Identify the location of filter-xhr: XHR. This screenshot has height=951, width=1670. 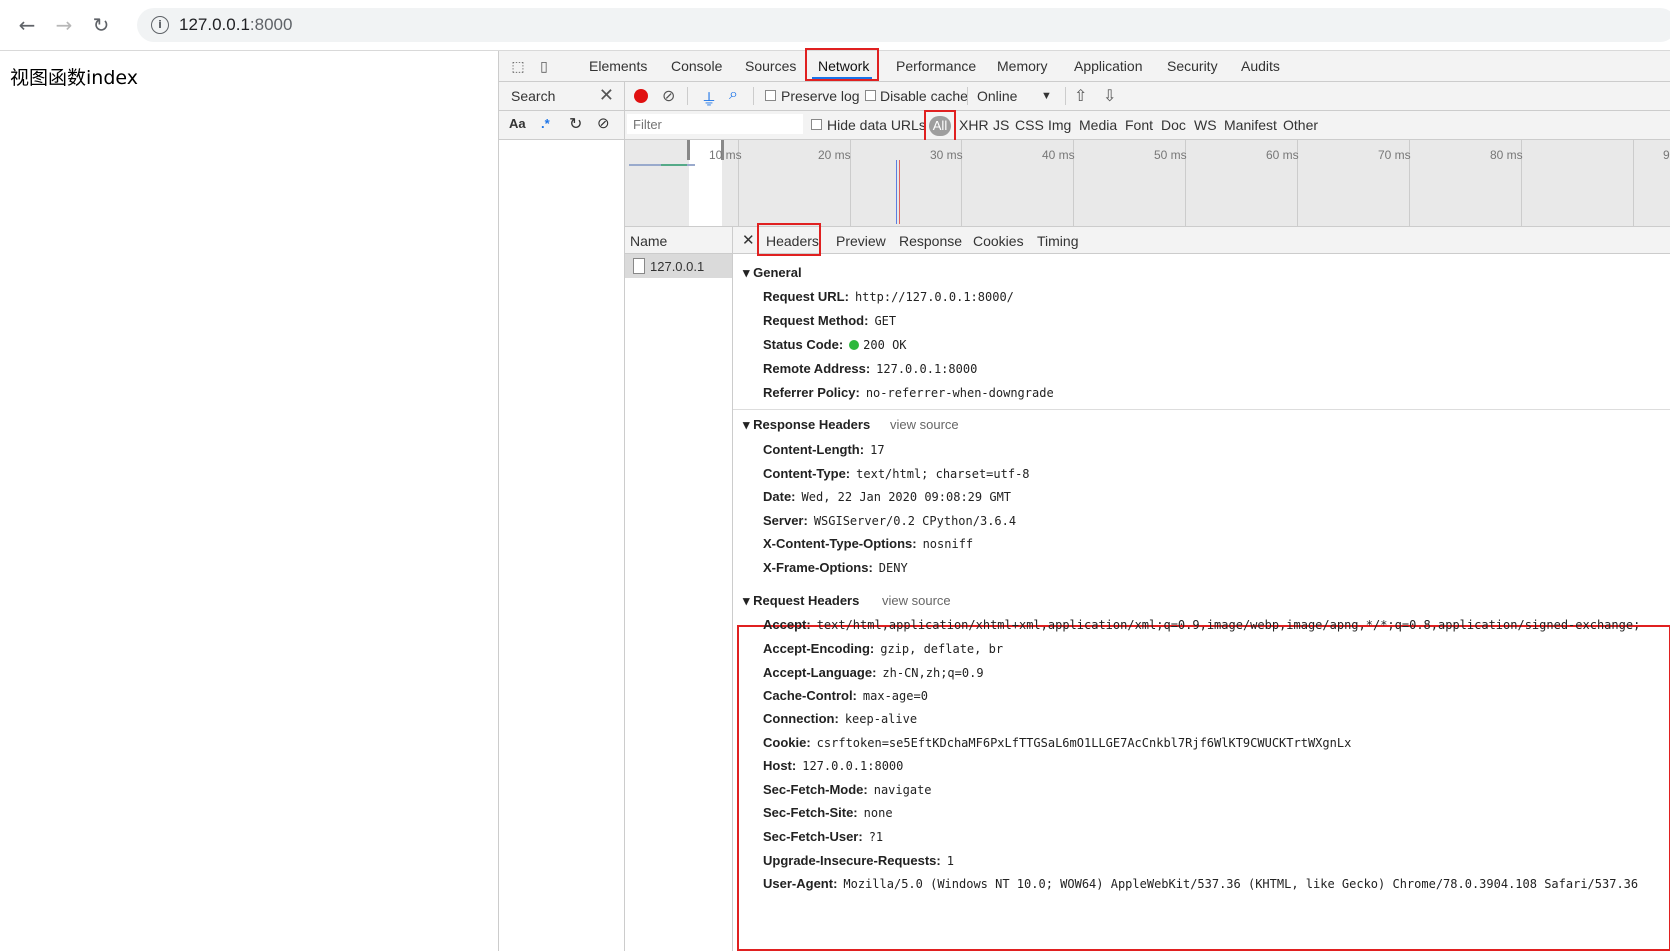
(974, 125).